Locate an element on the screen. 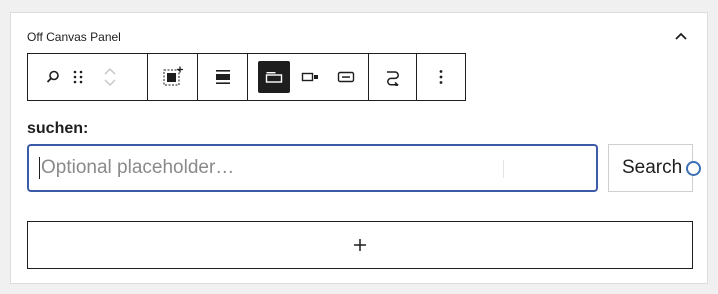 Image resolution: width=718 pixels, height=294 pixels. drag-handle-icon is located at coordinates (78, 77).